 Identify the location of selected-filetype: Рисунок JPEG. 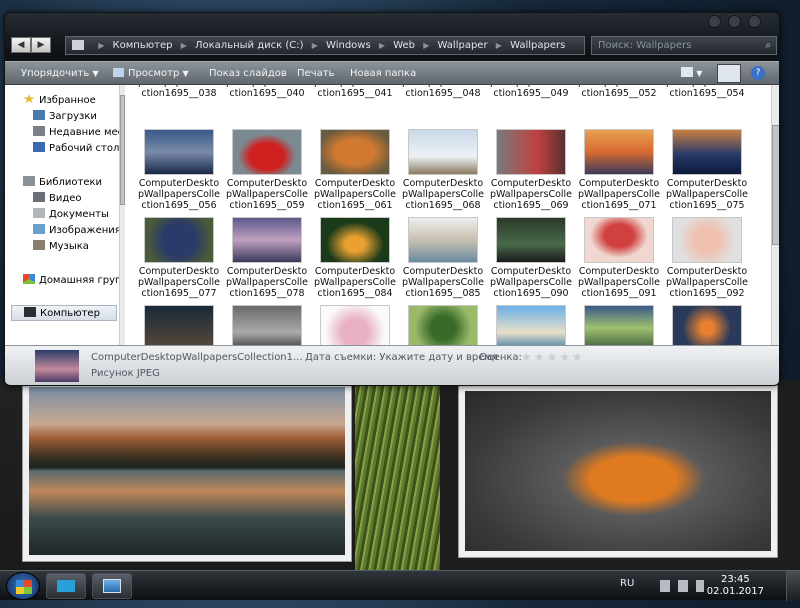
(125, 373).